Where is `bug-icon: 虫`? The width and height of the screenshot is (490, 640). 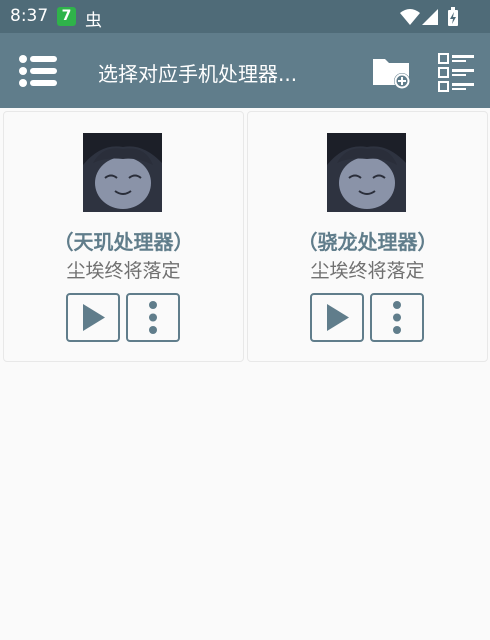
bug-icon: 虫 is located at coordinates (93, 21).